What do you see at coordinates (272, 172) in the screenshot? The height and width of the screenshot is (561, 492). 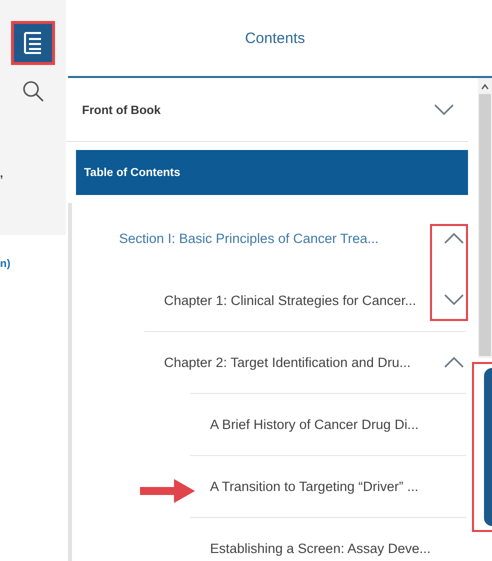 I see `table-of-contents-tab: Table of Contents` at bounding box center [272, 172].